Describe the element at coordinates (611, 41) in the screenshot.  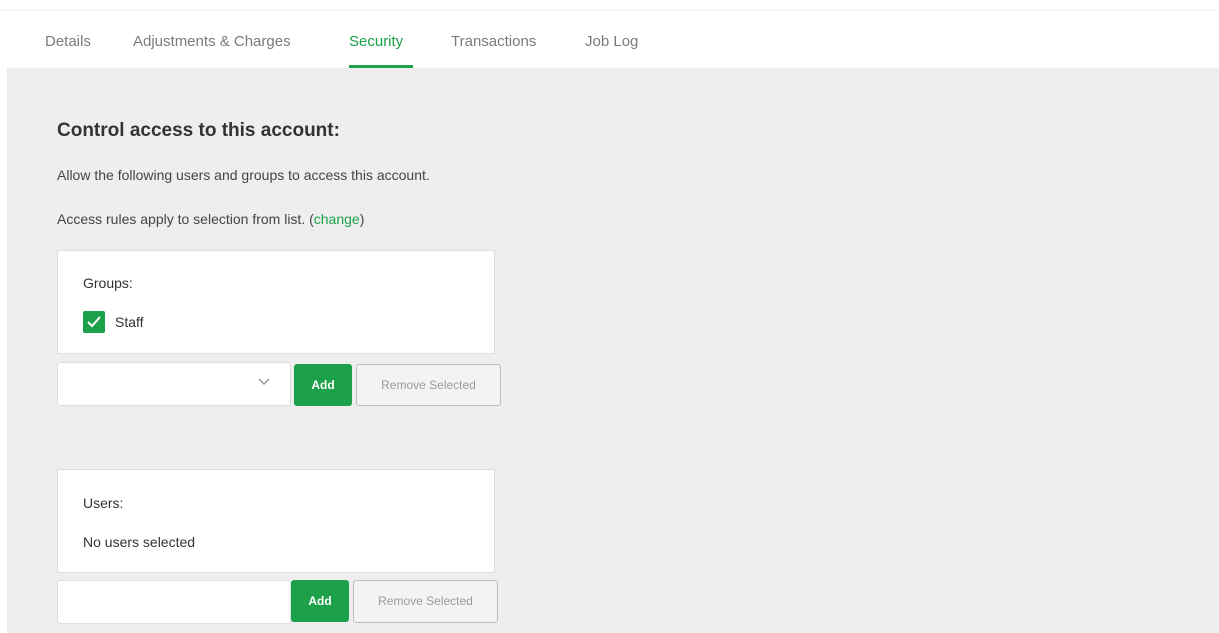
I see `tab-job-log: Job Log` at that location.